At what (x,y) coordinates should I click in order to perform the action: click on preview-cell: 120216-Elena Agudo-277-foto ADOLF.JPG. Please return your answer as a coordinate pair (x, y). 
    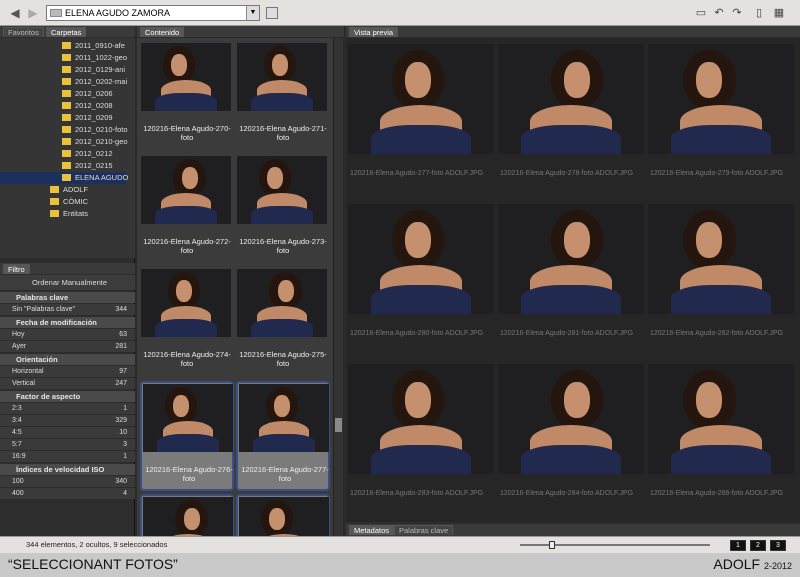
    Looking at the image, I should click on (421, 114).